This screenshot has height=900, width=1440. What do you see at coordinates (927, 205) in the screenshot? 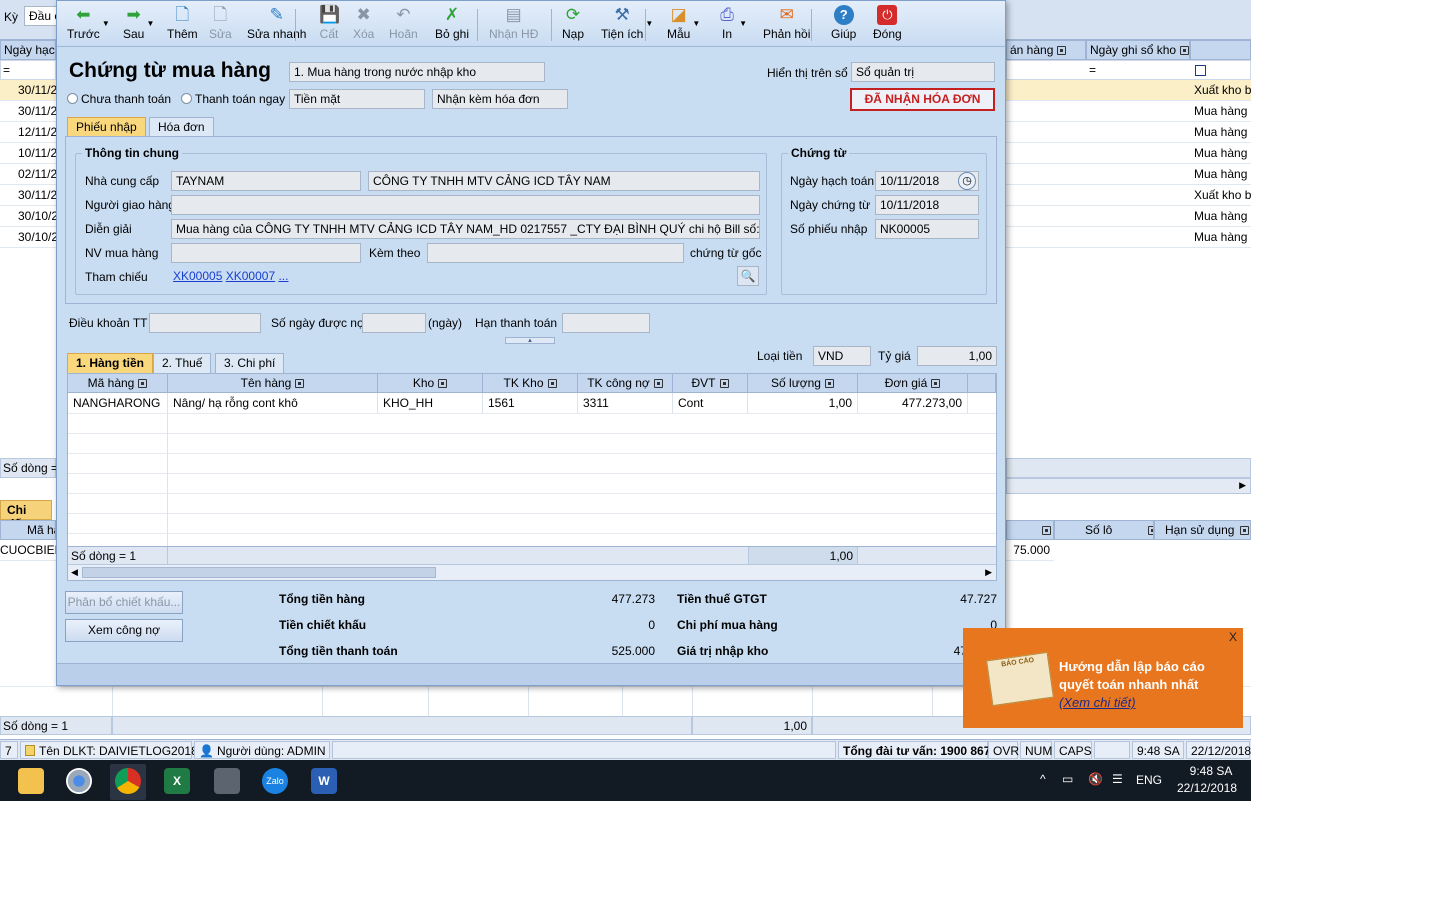
I see `doc-date-input: 10/11/2018` at bounding box center [927, 205].